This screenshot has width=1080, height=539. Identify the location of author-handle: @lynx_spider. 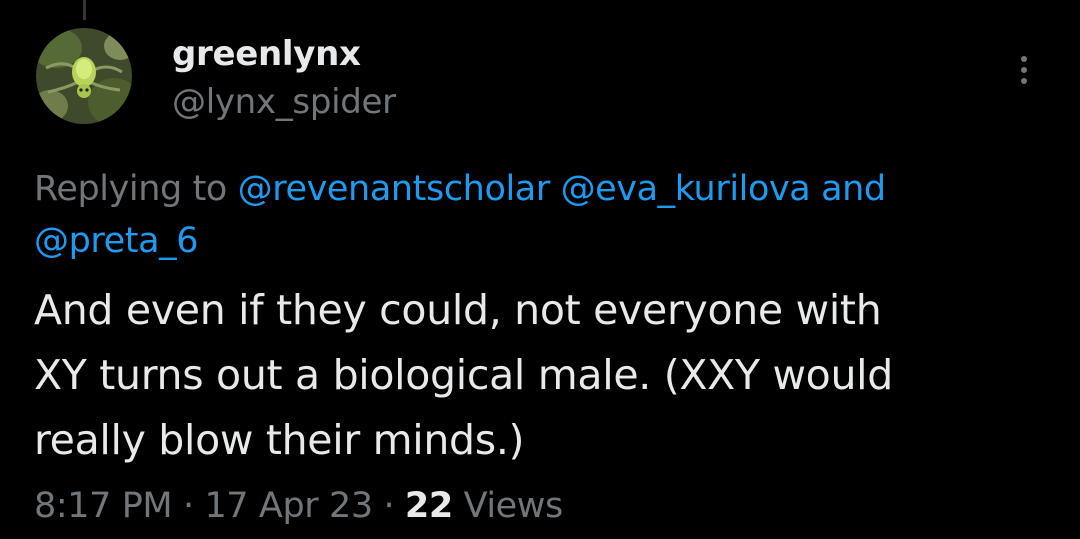
(284, 102).